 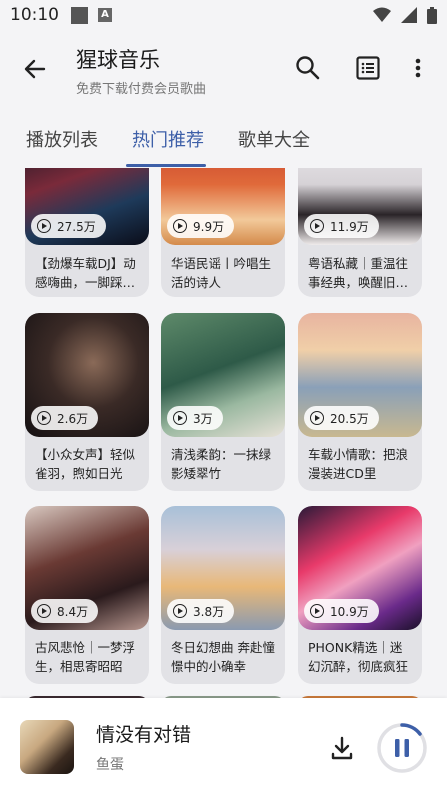 What do you see at coordinates (274, 139) in the screenshot?
I see `tab-playlist-collection: 歌单大全` at bounding box center [274, 139].